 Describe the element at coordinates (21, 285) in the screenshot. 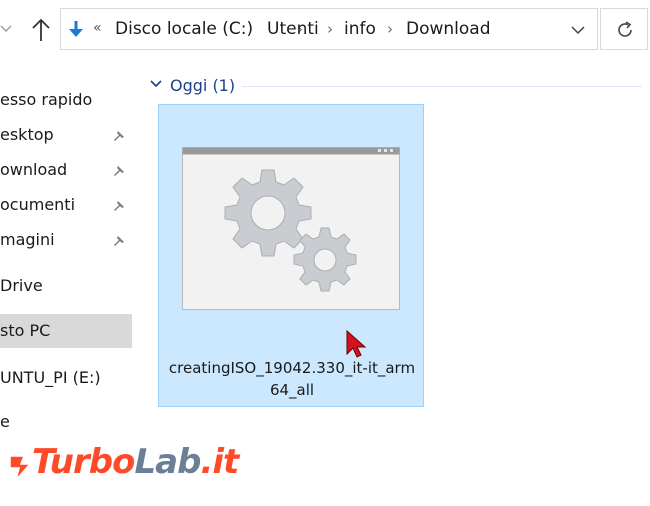

I see `sidebar-item-label: Drive` at that location.